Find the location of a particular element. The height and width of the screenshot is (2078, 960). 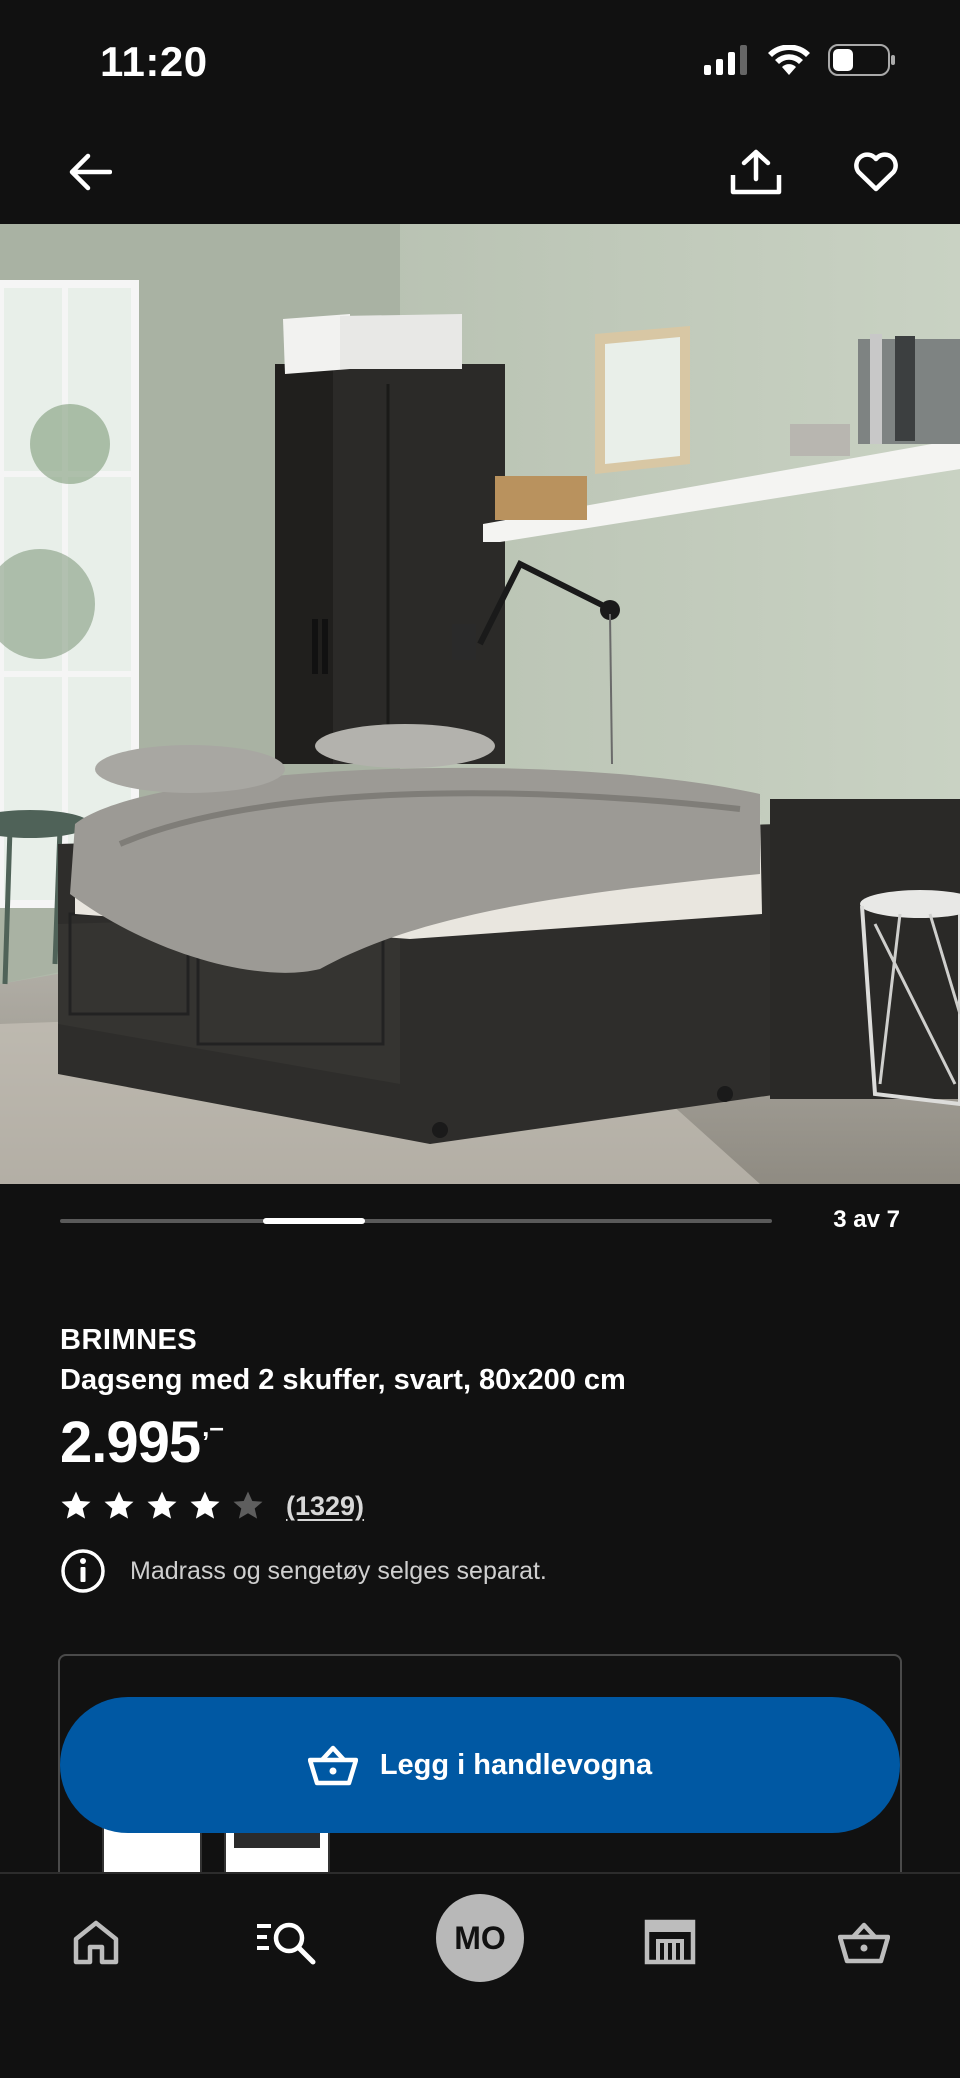

add-to-cart-button: Legg i handlevogna is located at coordinates (480, 1765).